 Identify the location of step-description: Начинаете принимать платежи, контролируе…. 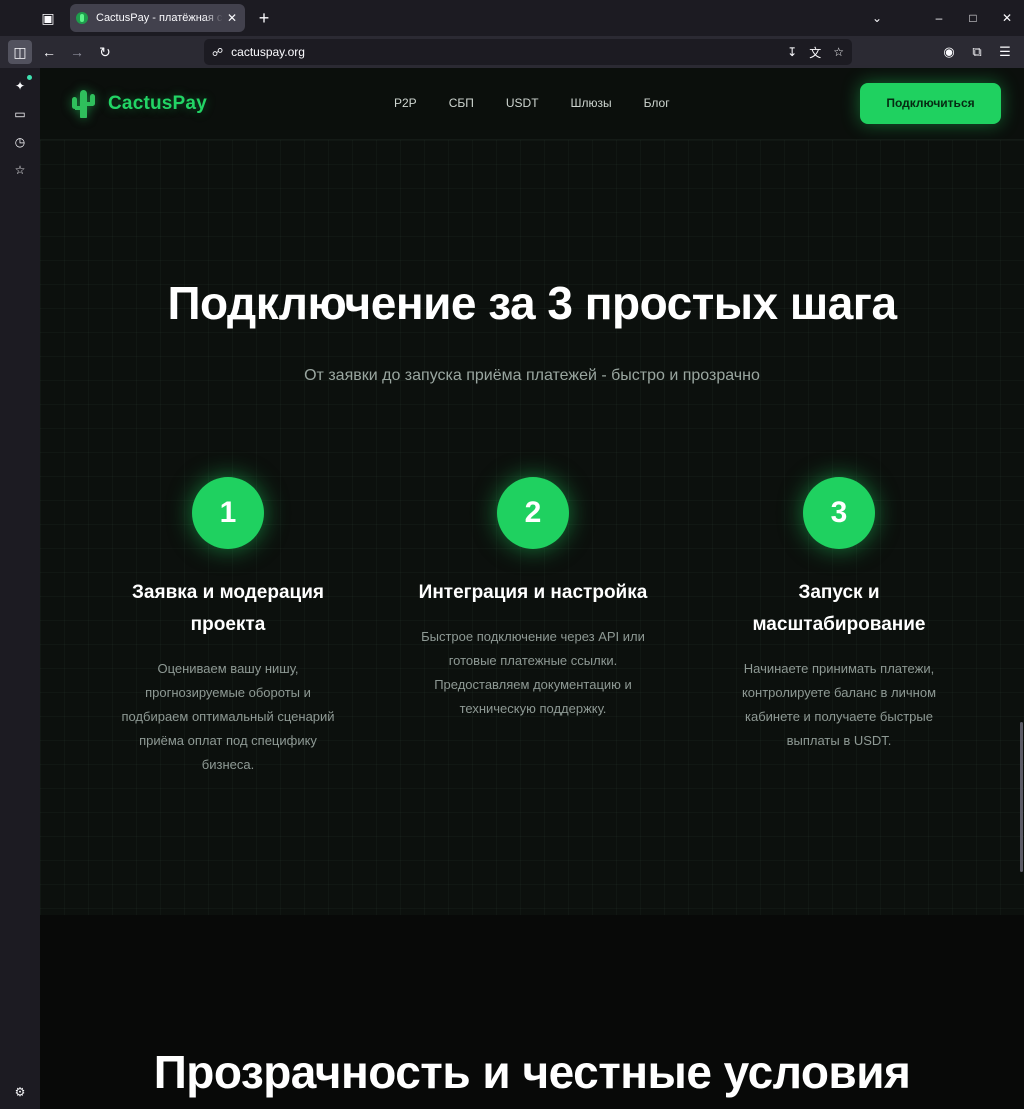
(839, 704).